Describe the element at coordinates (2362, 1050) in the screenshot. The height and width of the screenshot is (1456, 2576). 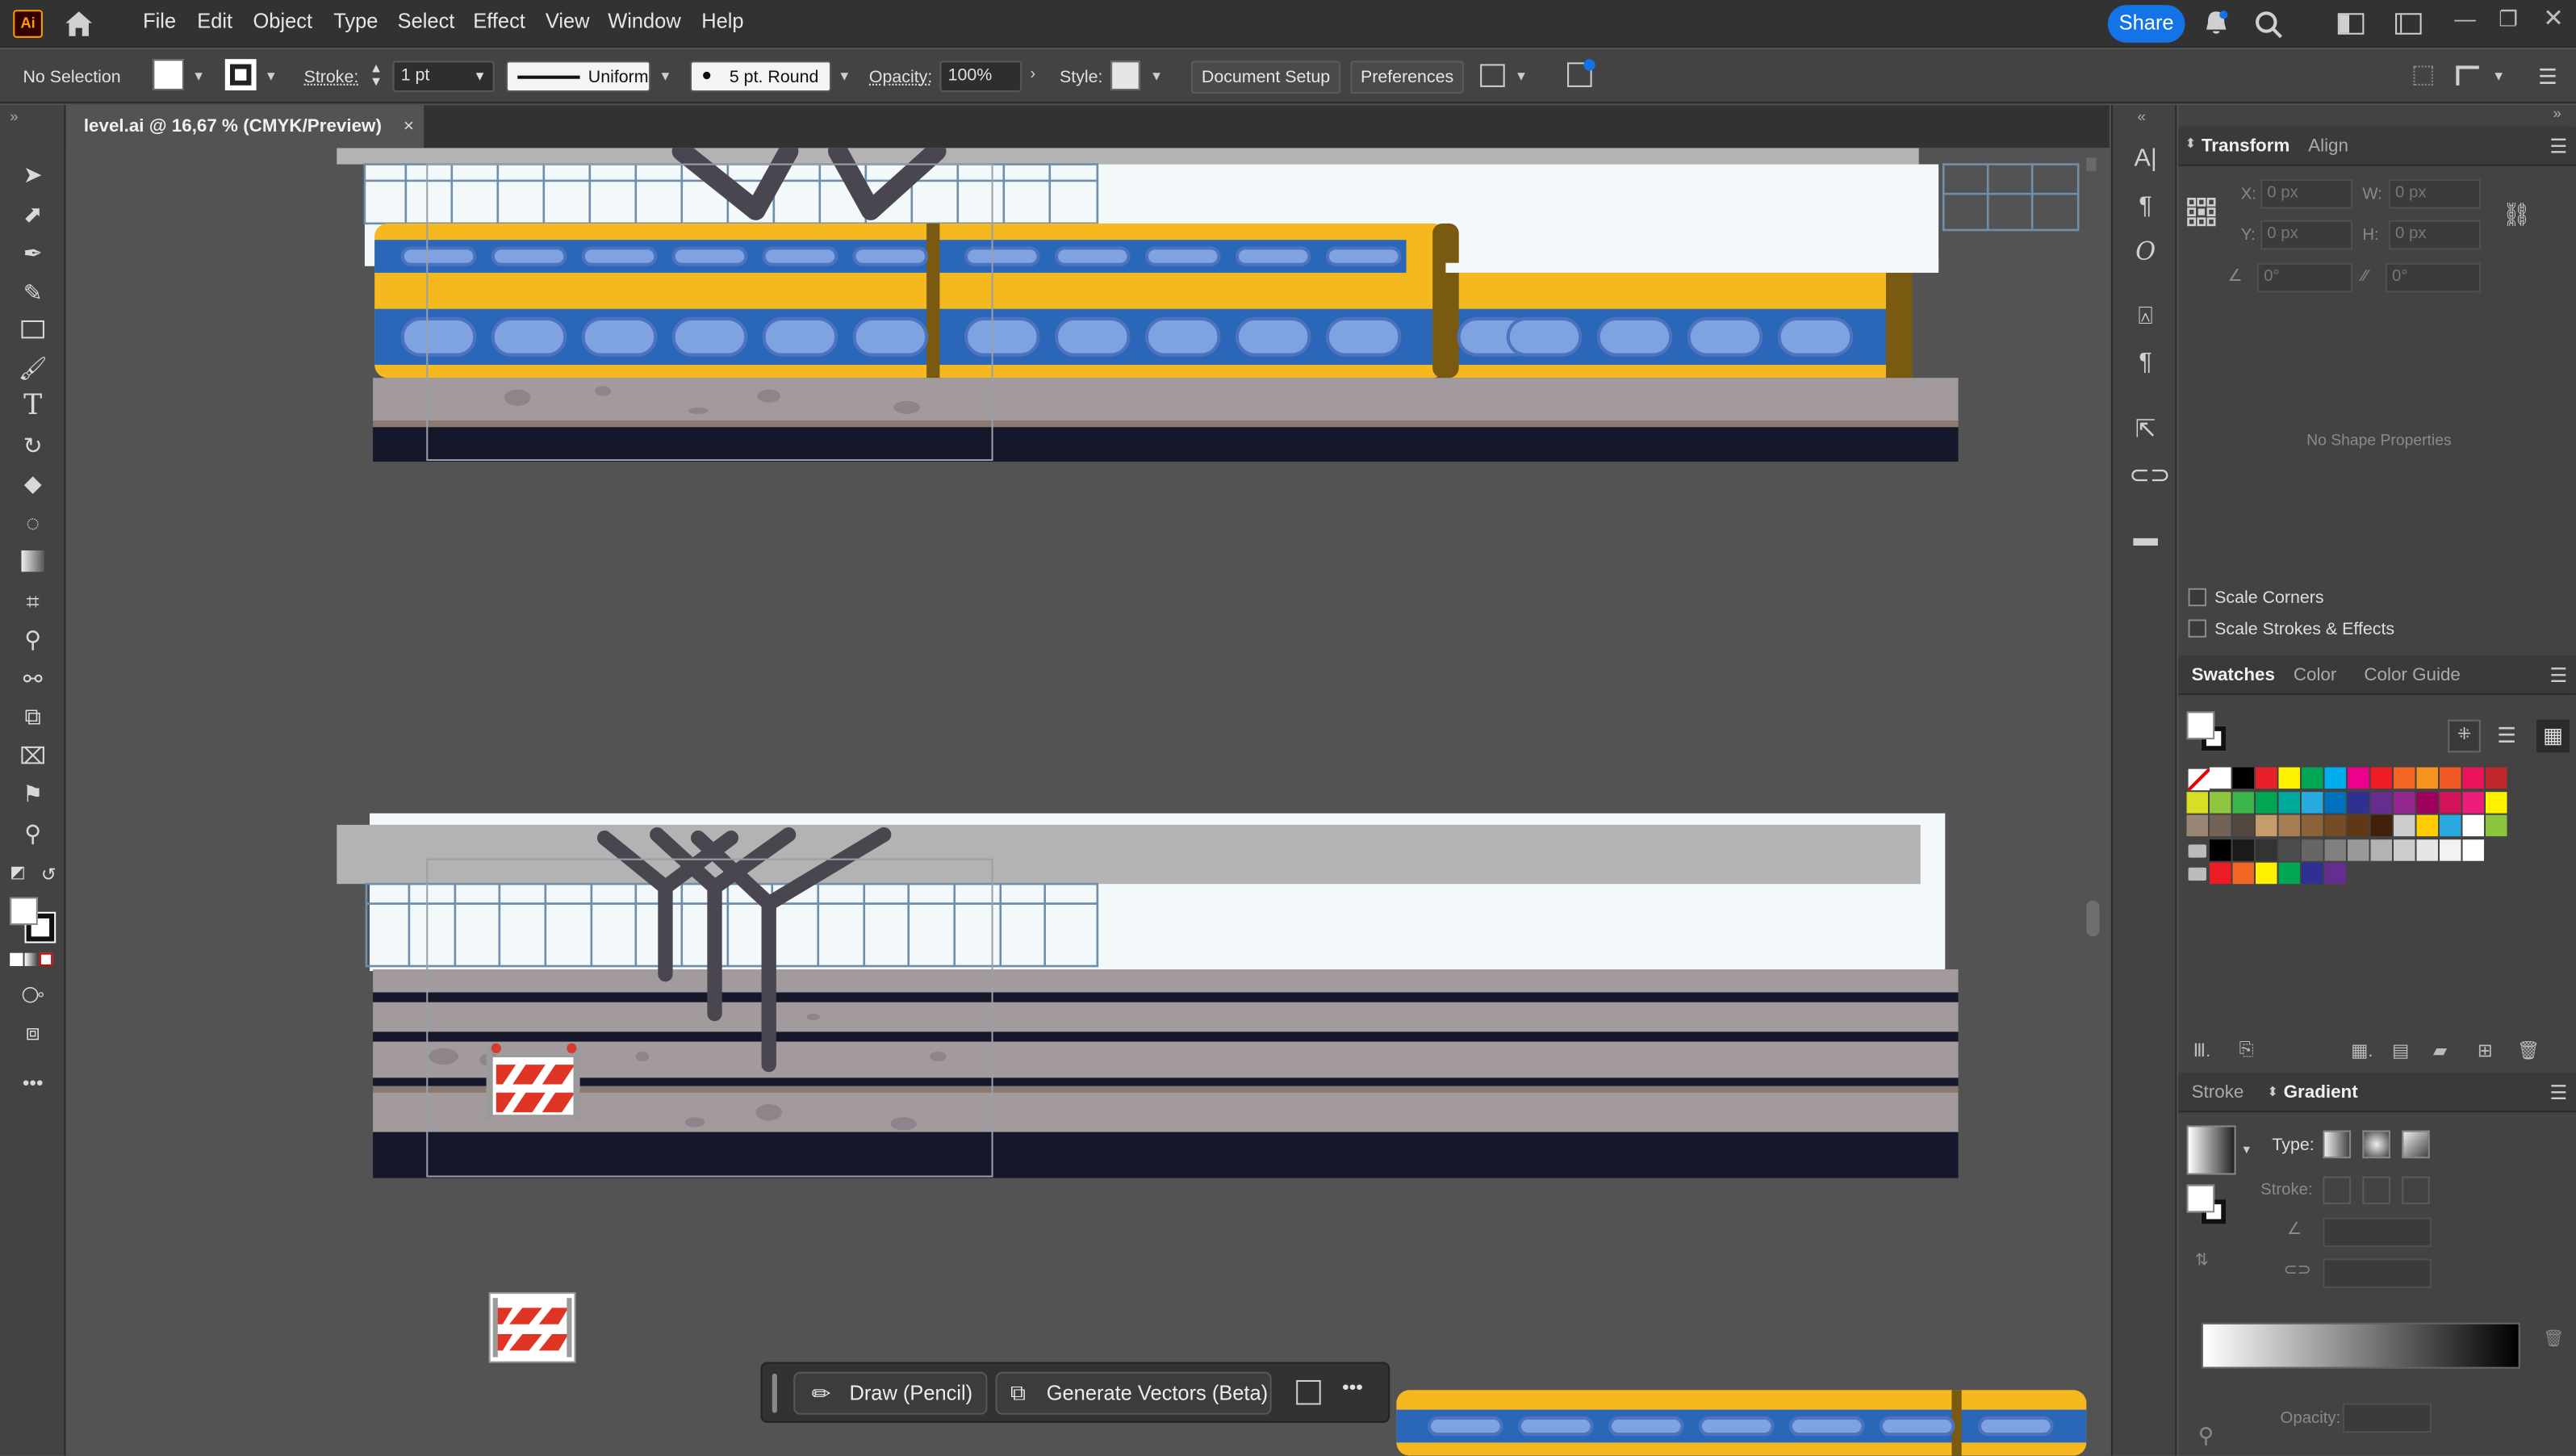
I see `show-kinds-icon: ▦.` at that location.